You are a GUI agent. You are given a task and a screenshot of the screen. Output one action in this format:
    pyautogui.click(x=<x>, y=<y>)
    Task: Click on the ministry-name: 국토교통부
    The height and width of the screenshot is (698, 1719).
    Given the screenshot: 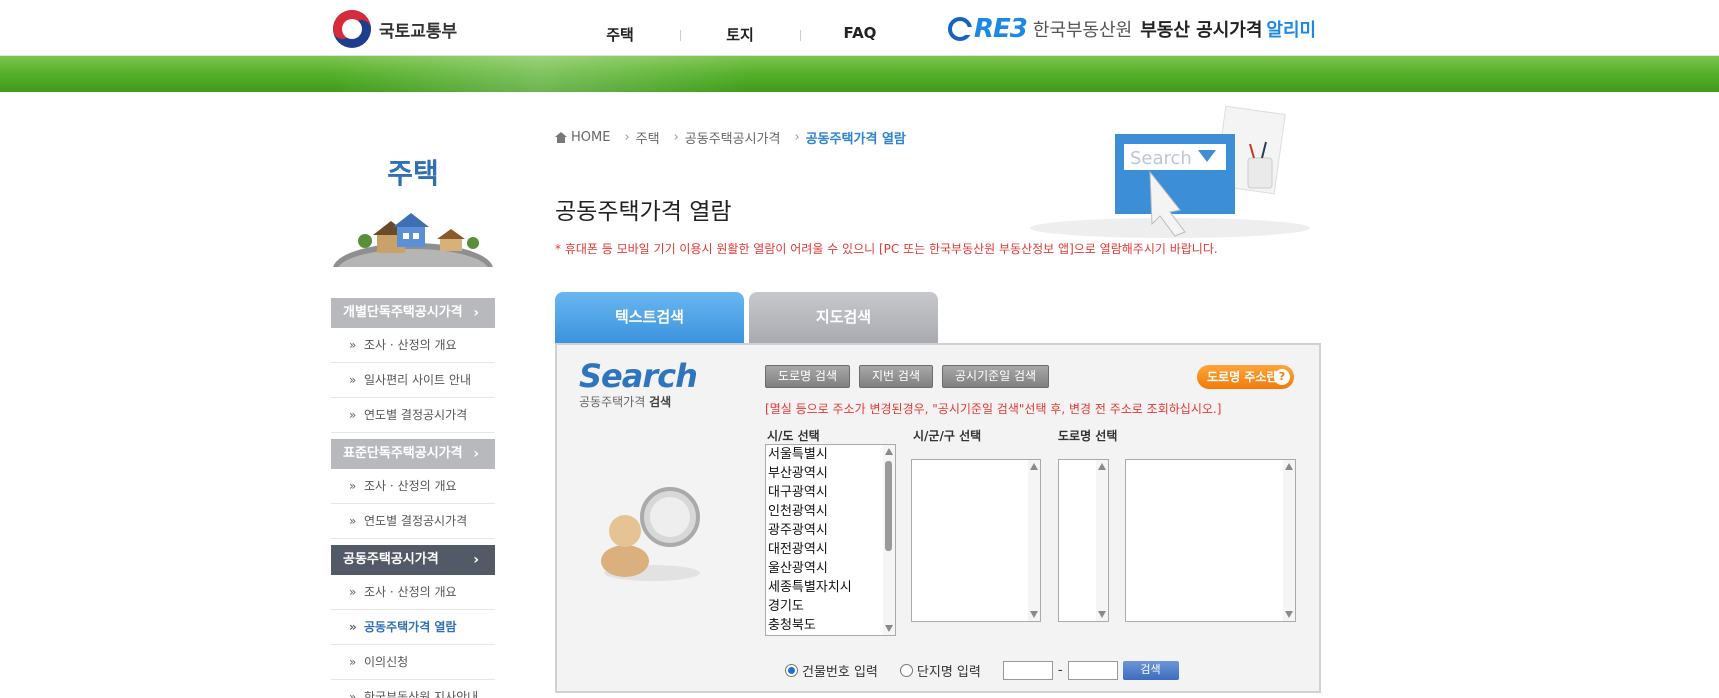 What is the action you would take?
    pyautogui.click(x=418, y=31)
    